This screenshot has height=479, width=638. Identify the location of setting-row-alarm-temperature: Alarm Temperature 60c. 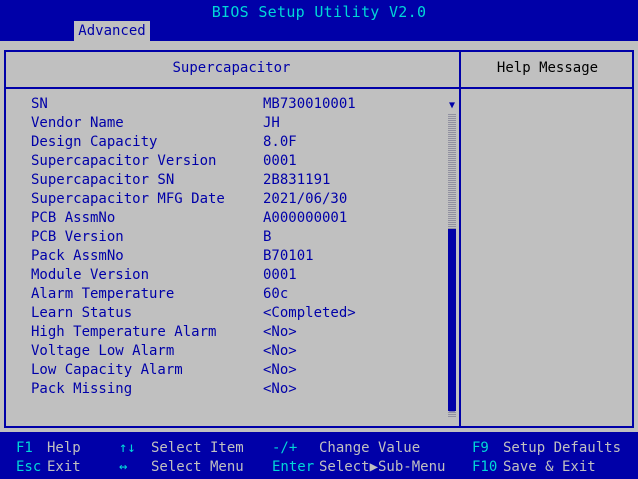
(220, 295).